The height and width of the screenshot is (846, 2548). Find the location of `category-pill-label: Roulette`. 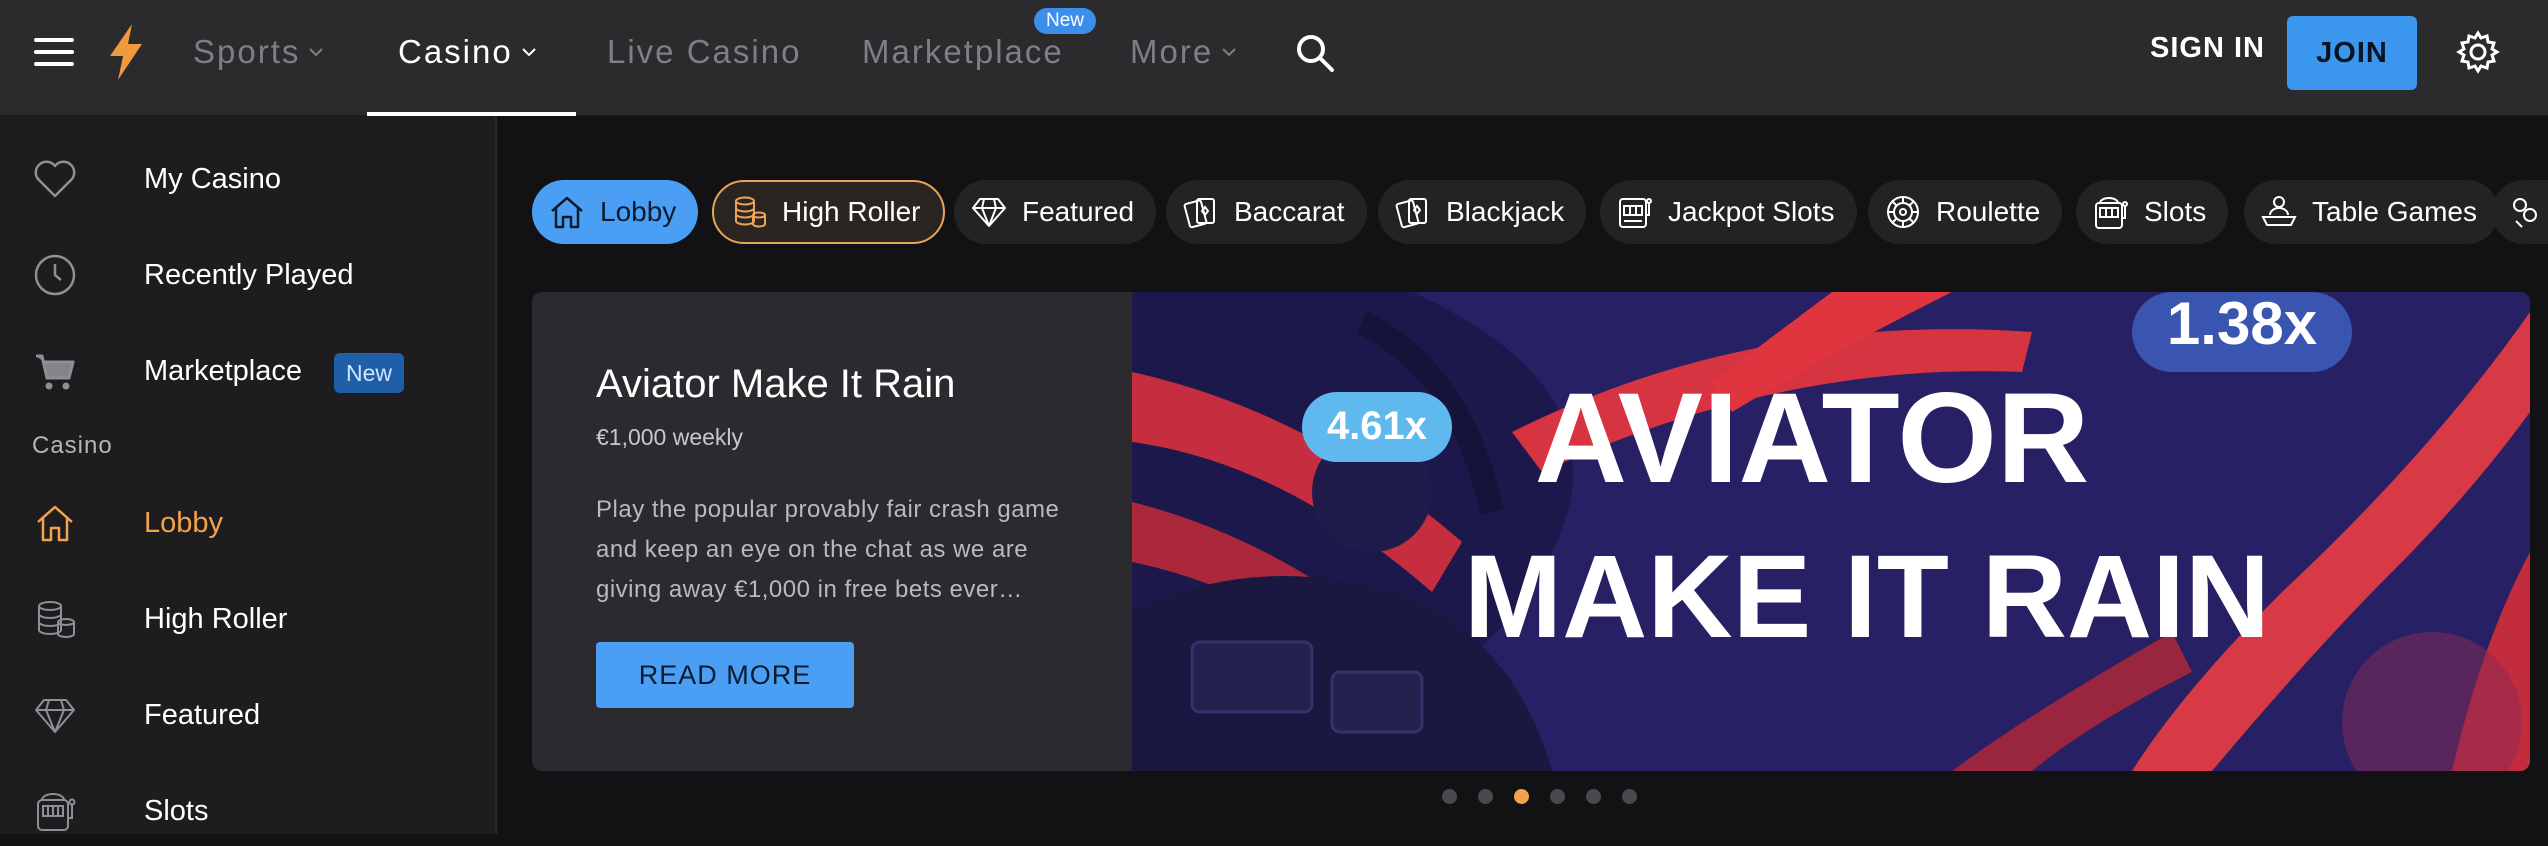

category-pill-label: Roulette is located at coordinates (1988, 211).